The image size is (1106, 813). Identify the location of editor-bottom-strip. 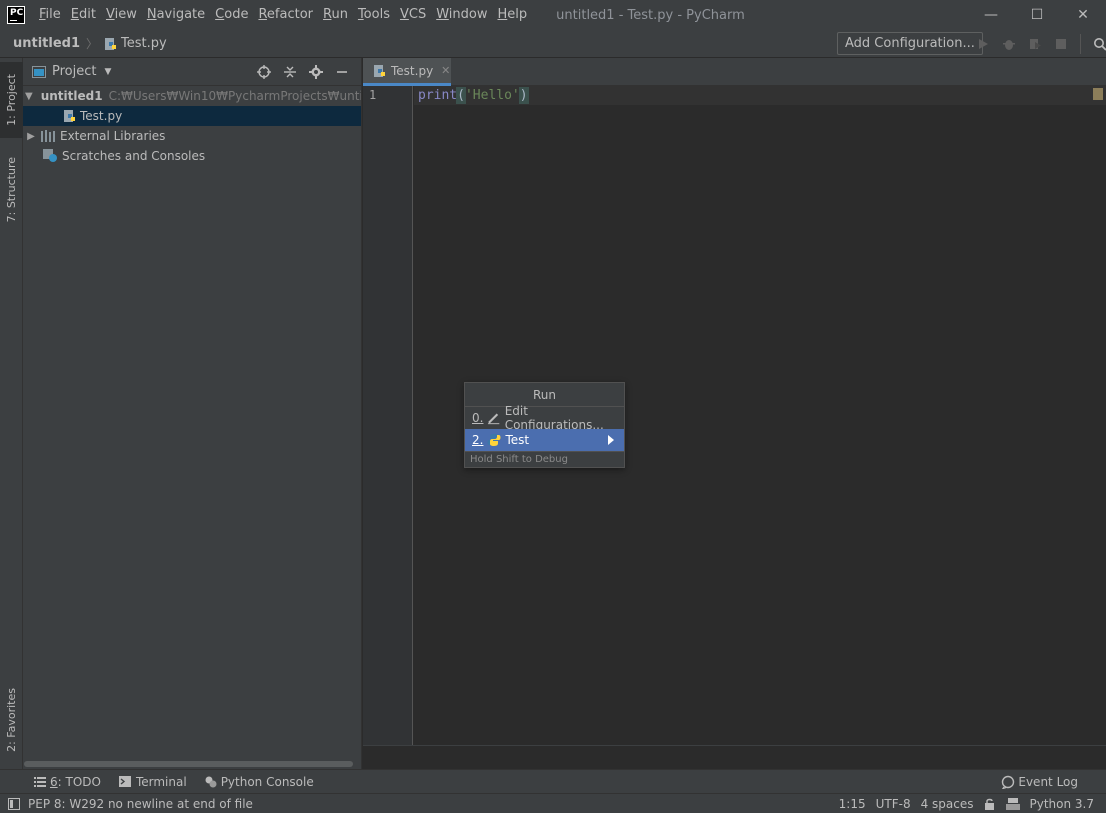
(734, 757).